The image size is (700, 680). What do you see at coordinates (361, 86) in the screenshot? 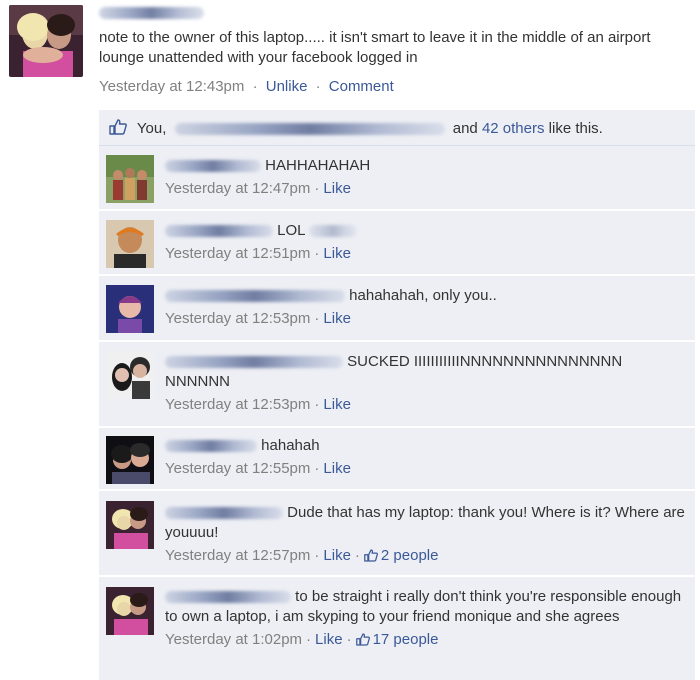
I see `comment-link: Comment` at bounding box center [361, 86].